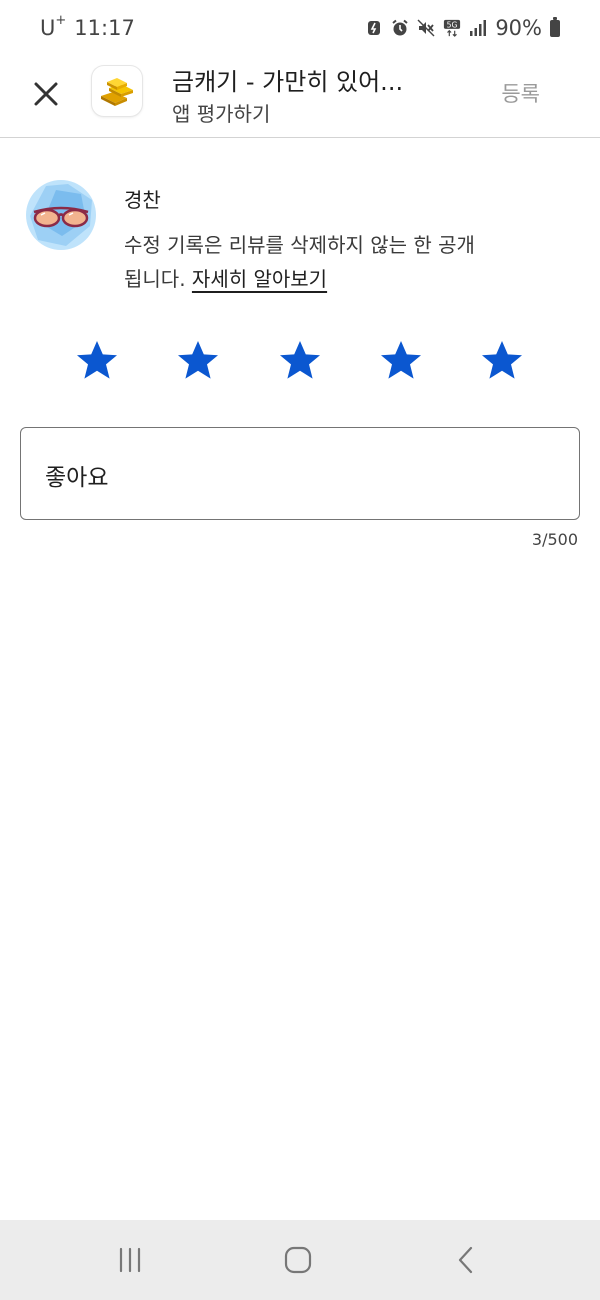  Describe the element at coordinates (518, 28) in the screenshot. I see `battery-percent: 90%` at that location.